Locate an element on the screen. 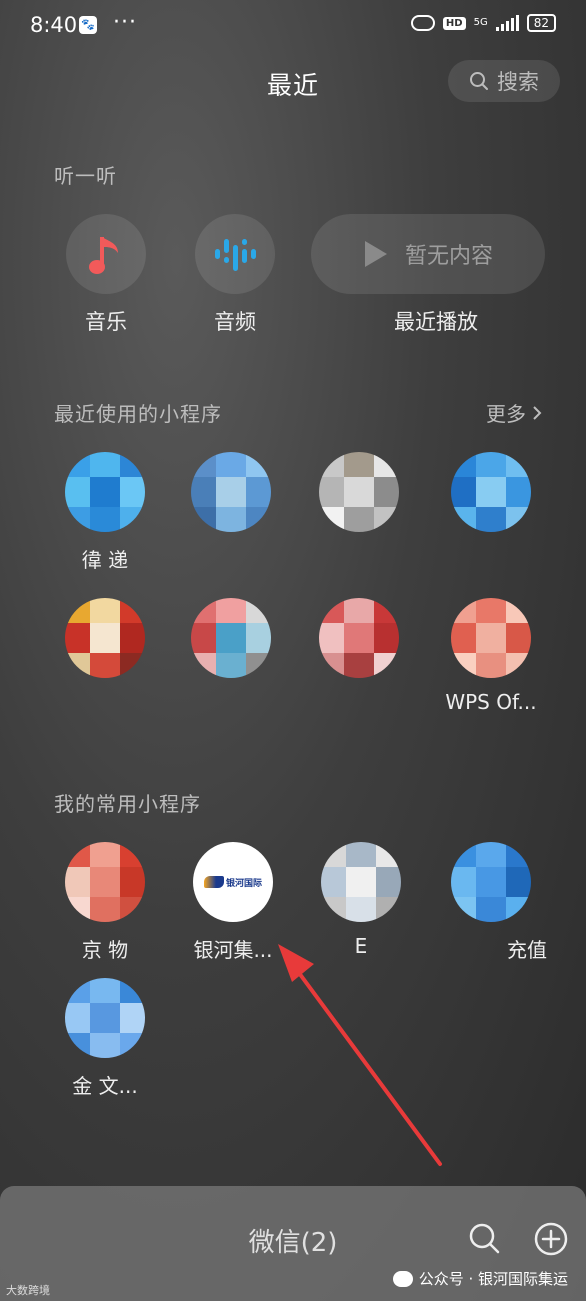 The height and width of the screenshot is (1301, 586). signal-icon is located at coordinates (507, 23).